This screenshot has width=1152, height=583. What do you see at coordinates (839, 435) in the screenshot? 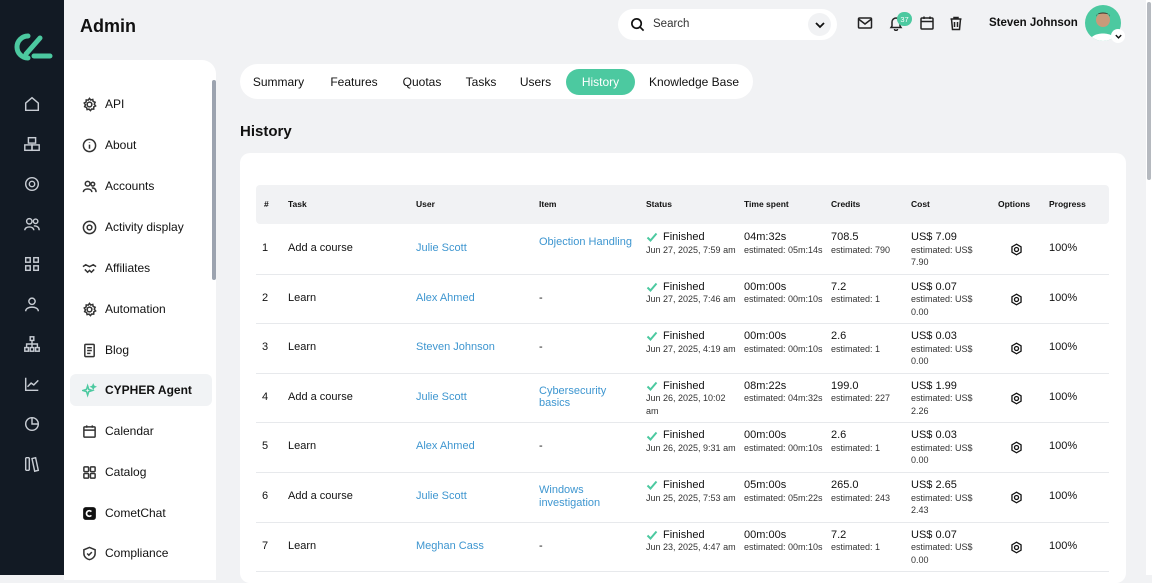
I see `credits-value: 2.6` at bounding box center [839, 435].